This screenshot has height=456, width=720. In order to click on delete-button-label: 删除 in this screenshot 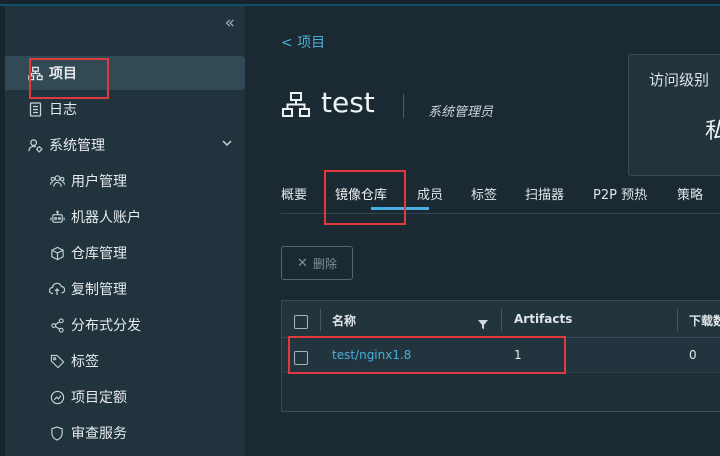, I will do `click(324, 263)`.